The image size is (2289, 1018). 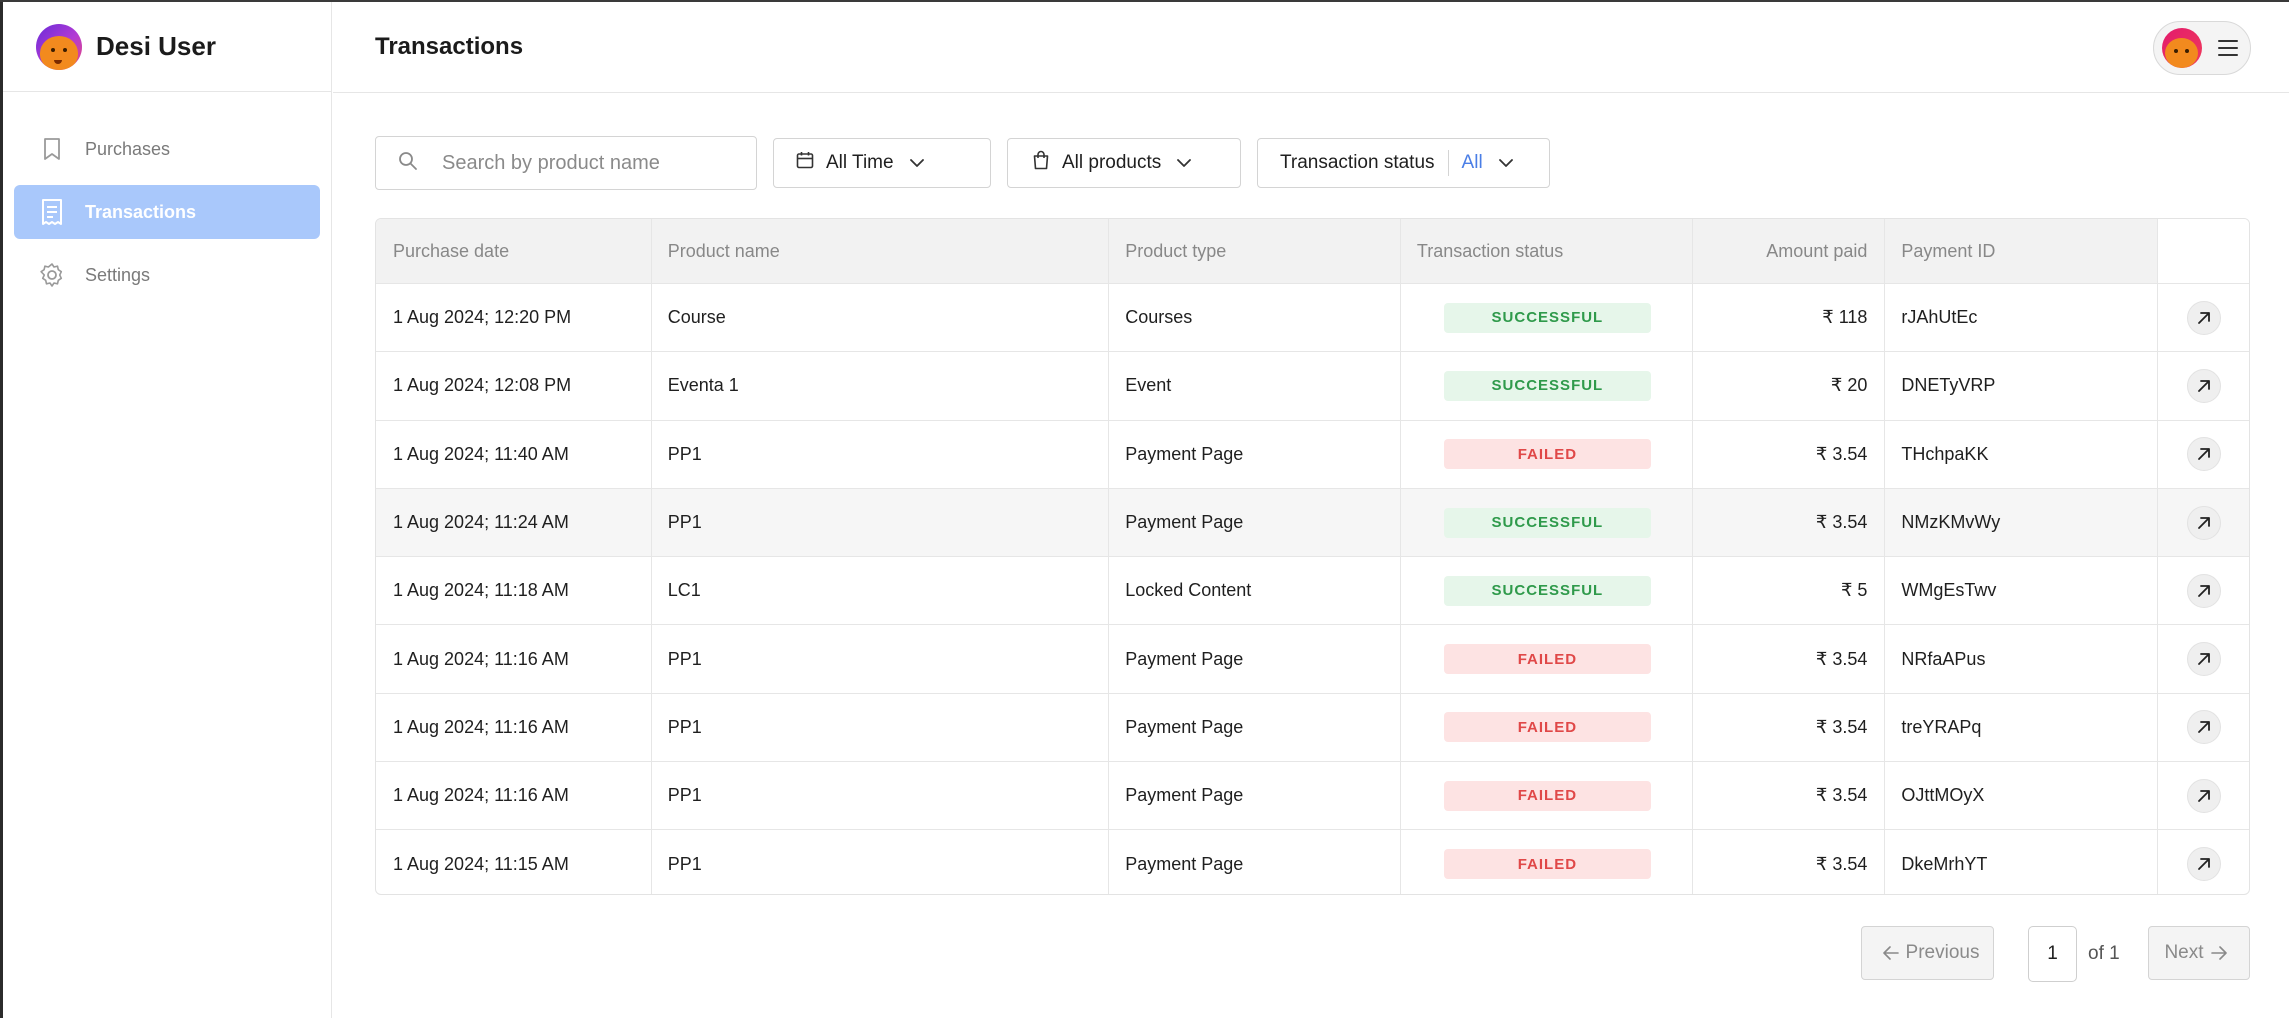 I want to click on page-title: Transactions, so click(x=449, y=46).